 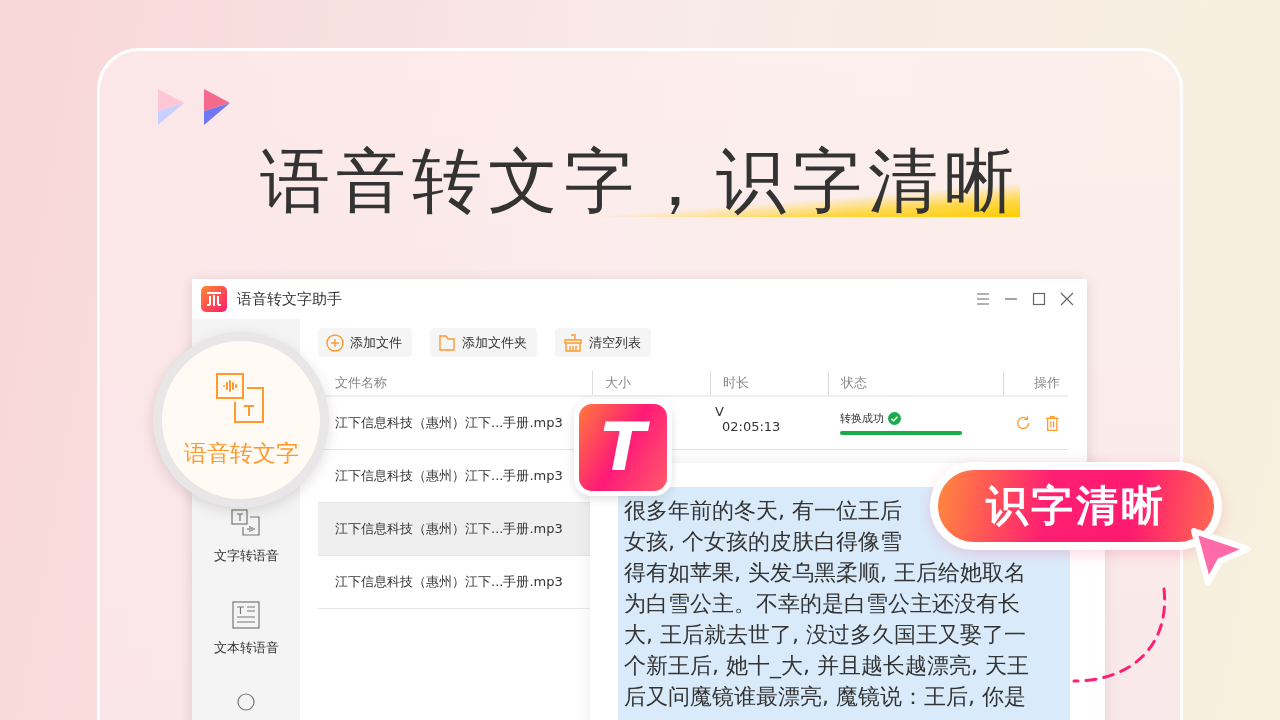 What do you see at coordinates (751, 426) in the screenshot?
I see `duration-cell: 02:05:13` at bounding box center [751, 426].